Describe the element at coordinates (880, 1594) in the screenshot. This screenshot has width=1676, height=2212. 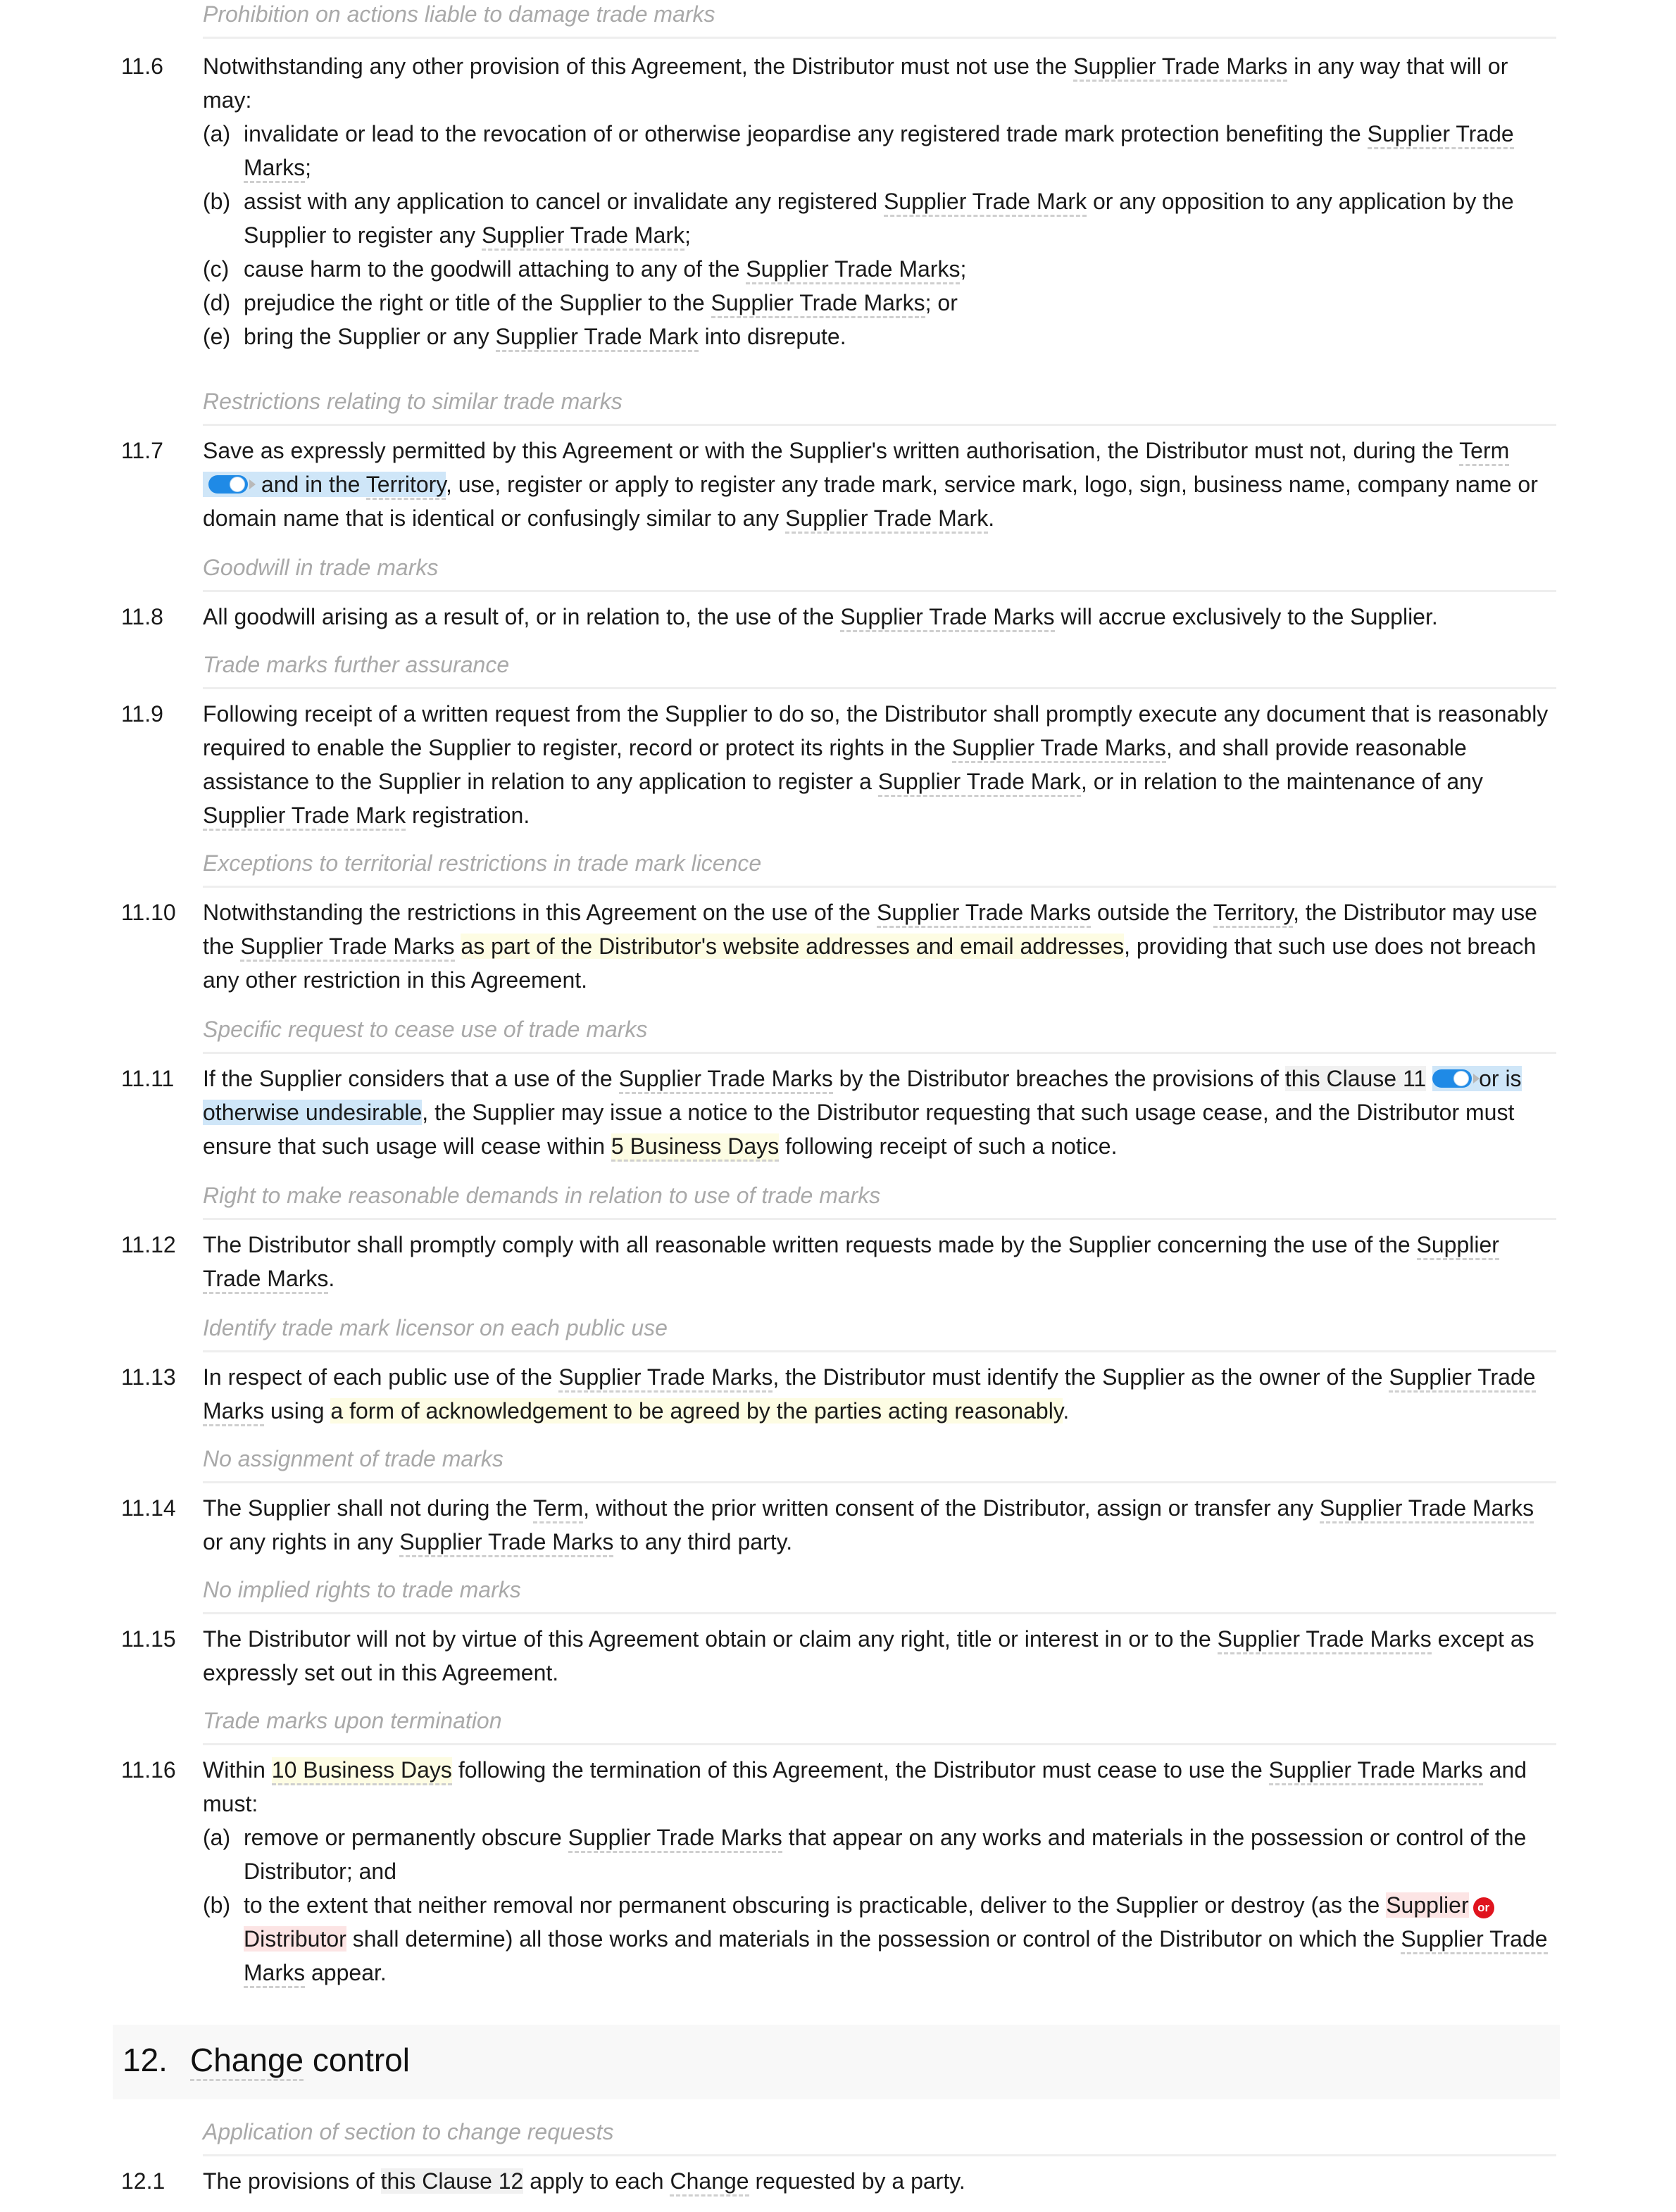
I see `clause-subheading: No implied rights to trade marks` at that location.